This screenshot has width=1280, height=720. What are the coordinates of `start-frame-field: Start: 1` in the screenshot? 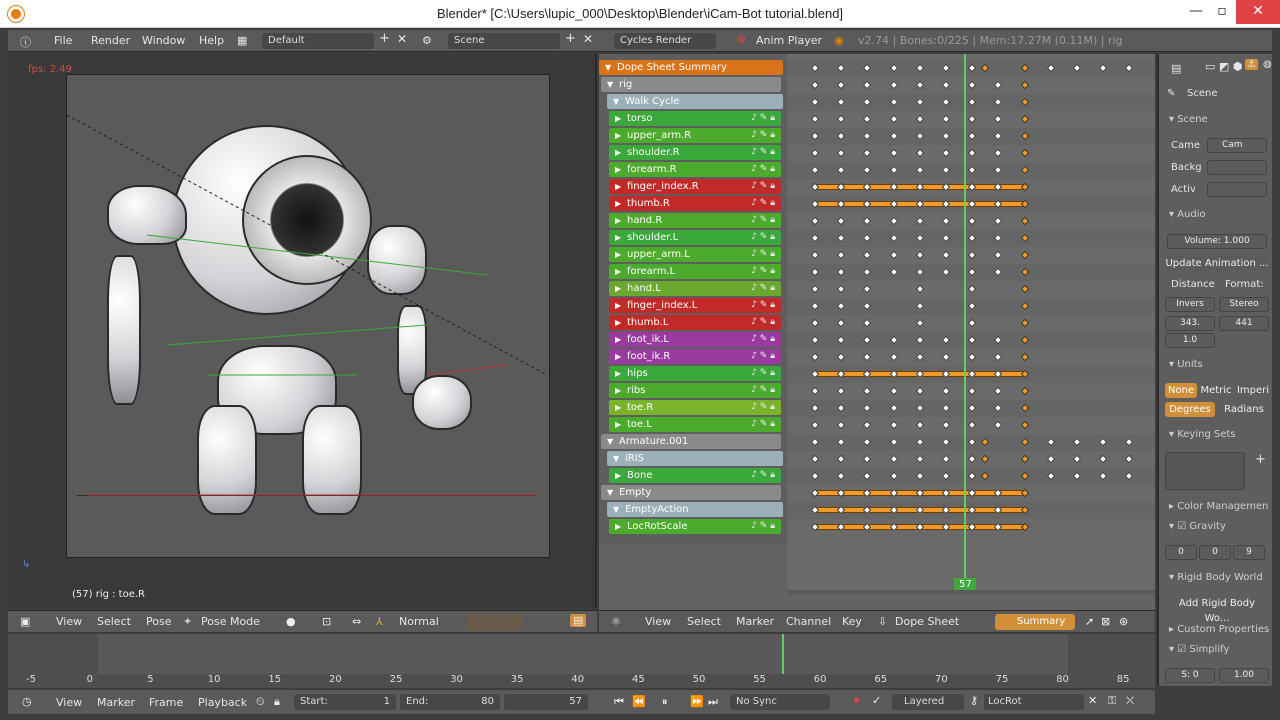 It's located at (345, 702).